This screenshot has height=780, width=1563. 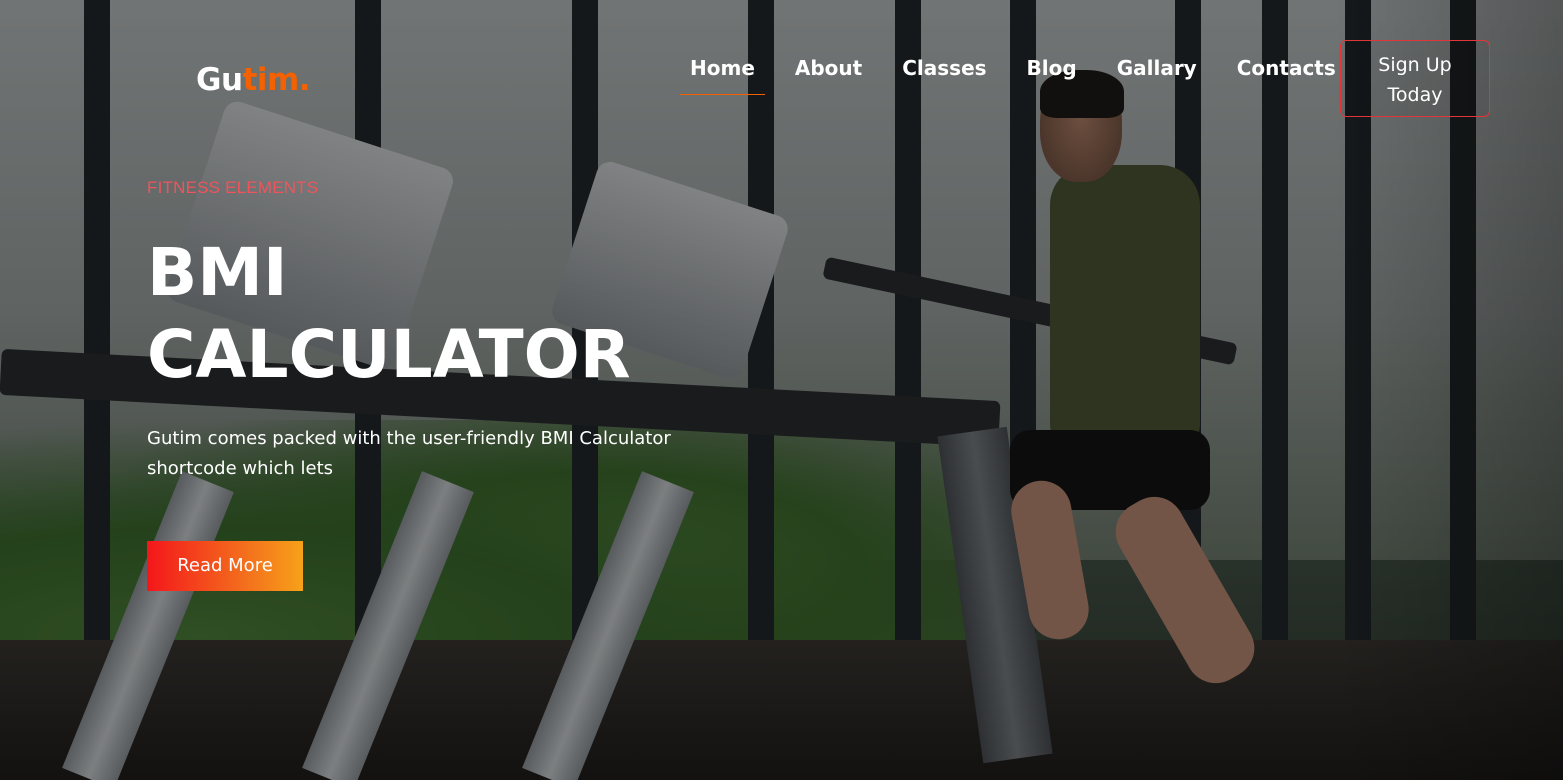 I want to click on site-logo: Gutim., so click(x=253, y=80).